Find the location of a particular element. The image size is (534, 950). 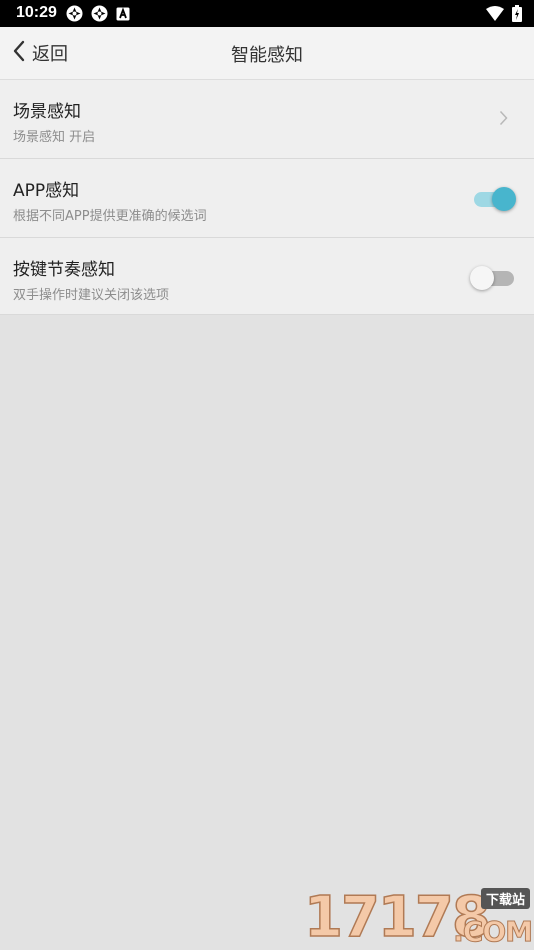

setting-scene-awareness: 场景感知 场景感知 开启 is located at coordinates (267, 119).